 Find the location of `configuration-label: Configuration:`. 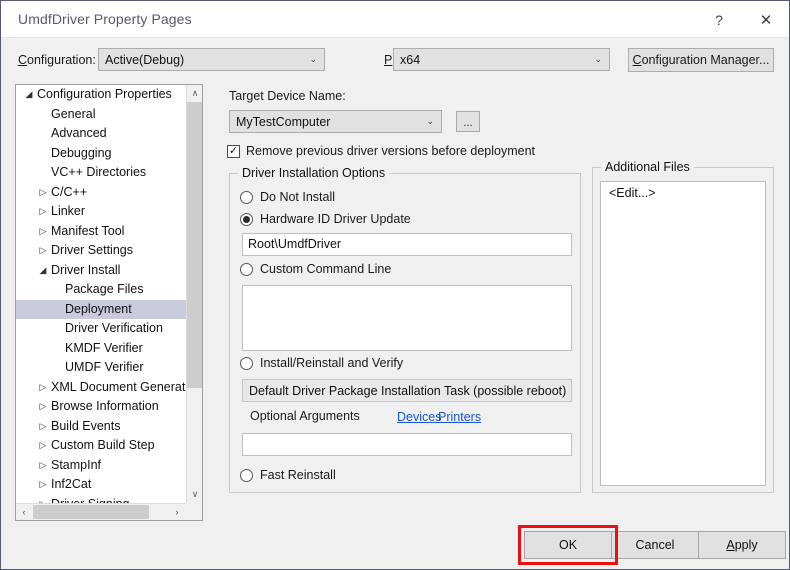

configuration-label: Configuration: is located at coordinates (57, 60).